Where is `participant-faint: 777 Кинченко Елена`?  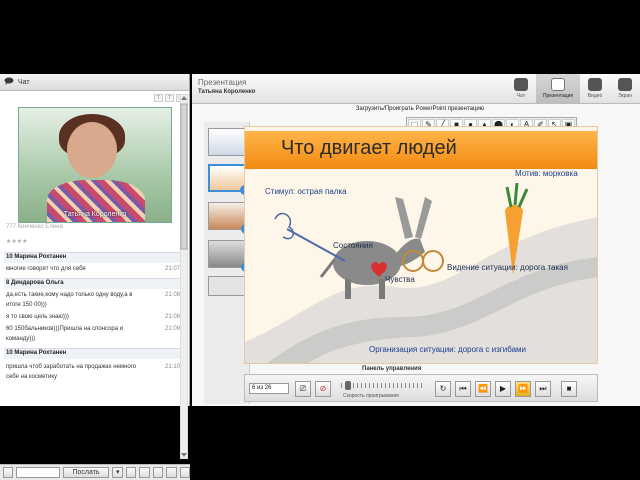 participant-faint: 777 Кинченко Елена is located at coordinates (34, 227).